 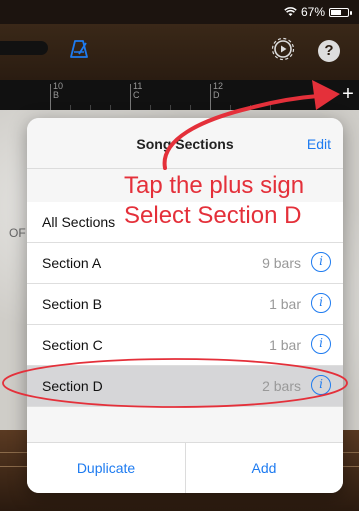 What do you see at coordinates (72, 345) in the screenshot?
I see `section-name: Section C` at bounding box center [72, 345].